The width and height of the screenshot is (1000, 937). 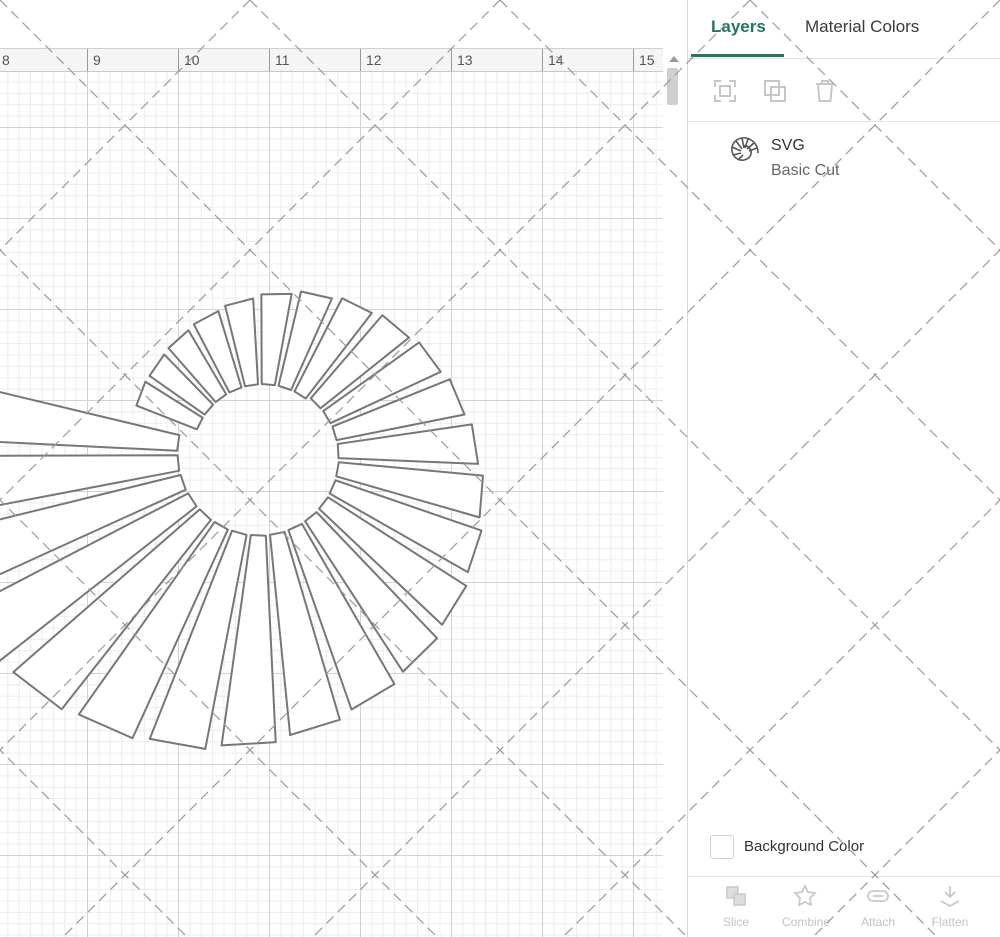 I want to click on combine-icon, so click(x=805, y=895).